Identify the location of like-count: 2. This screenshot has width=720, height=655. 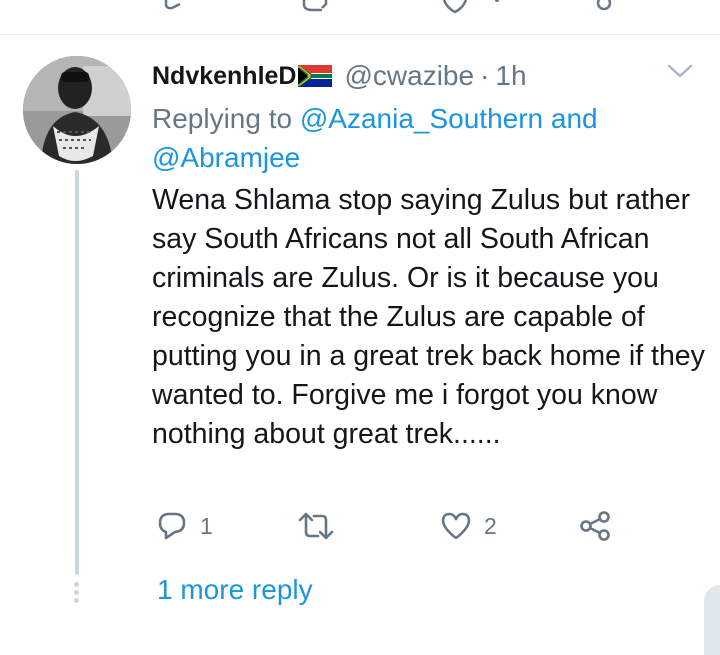
(490, 525).